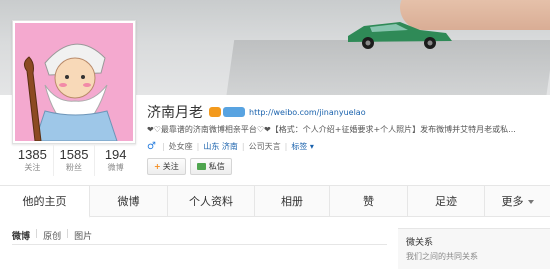 This screenshot has width=550, height=269. Describe the element at coordinates (369, 201) in the screenshot. I see `tab-like: 赞` at that location.